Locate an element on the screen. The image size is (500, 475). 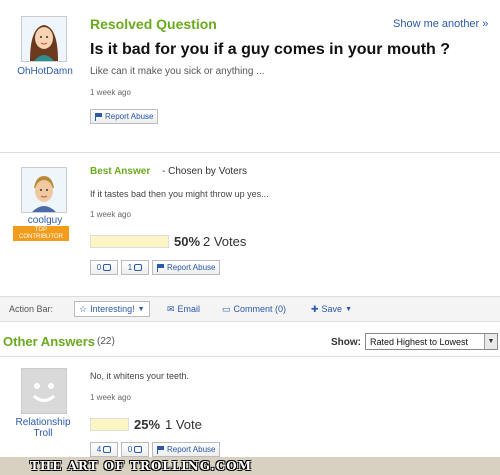
sort-select: Rated Highest to Lowest ▼ is located at coordinates (431, 341).